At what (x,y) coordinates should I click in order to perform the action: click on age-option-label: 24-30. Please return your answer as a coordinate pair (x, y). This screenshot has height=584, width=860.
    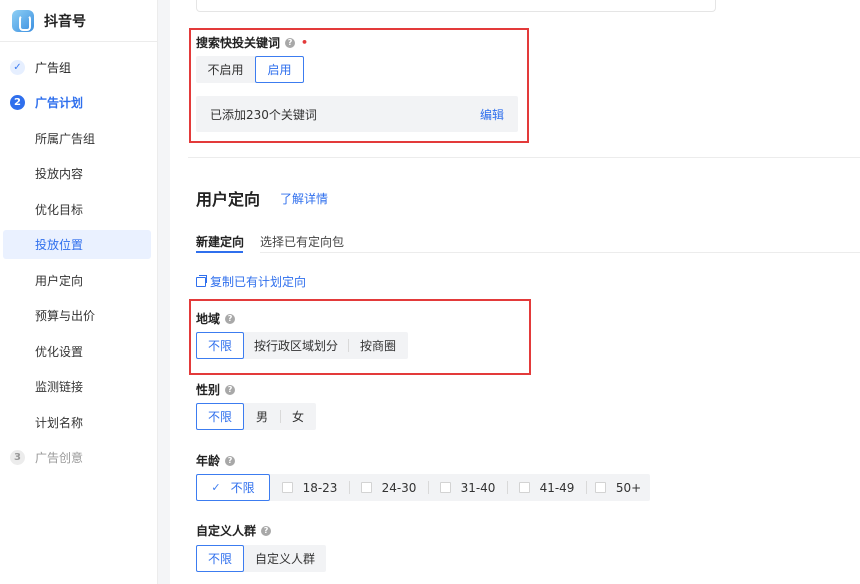
    Looking at the image, I should click on (399, 487).